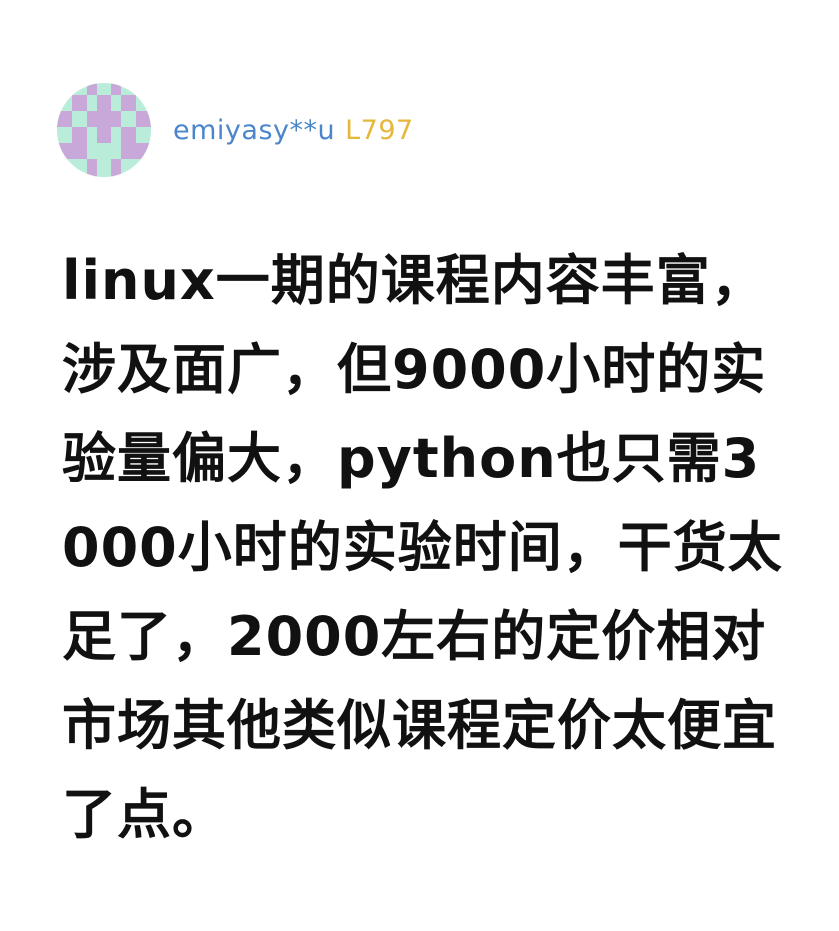  Describe the element at coordinates (254, 130) in the screenshot. I see `username: emiyasy**u` at that location.